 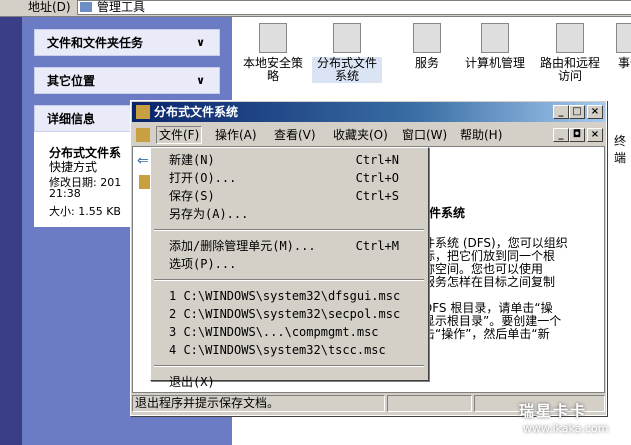 What do you see at coordinates (569, 69) in the screenshot?
I see `admin-tool-label: 路由和远程 访问` at bounding box center [569, 69].